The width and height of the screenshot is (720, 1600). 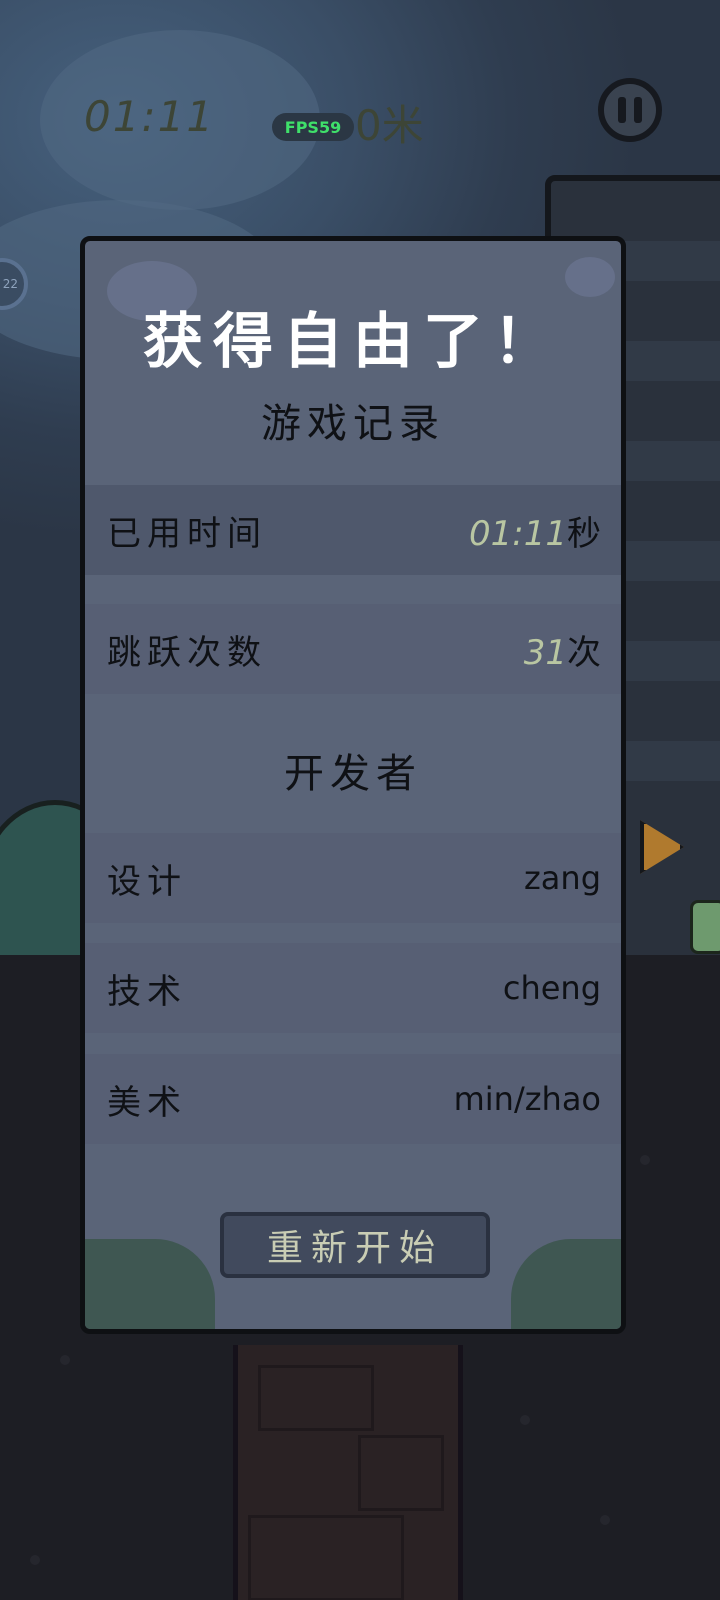 I want to click on pause-icon, so click(x=622, y=110).